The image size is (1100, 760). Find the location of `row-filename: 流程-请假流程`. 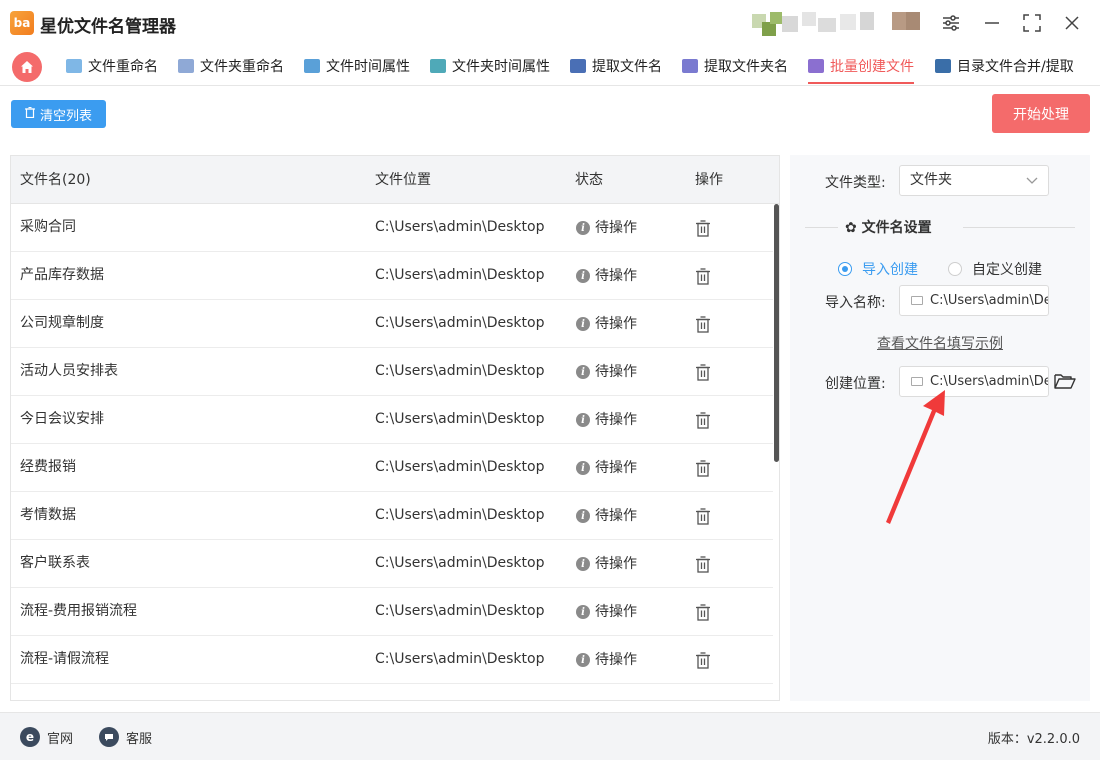

row-filename: 流程-请假流程 is located at coordinates (65, 659).